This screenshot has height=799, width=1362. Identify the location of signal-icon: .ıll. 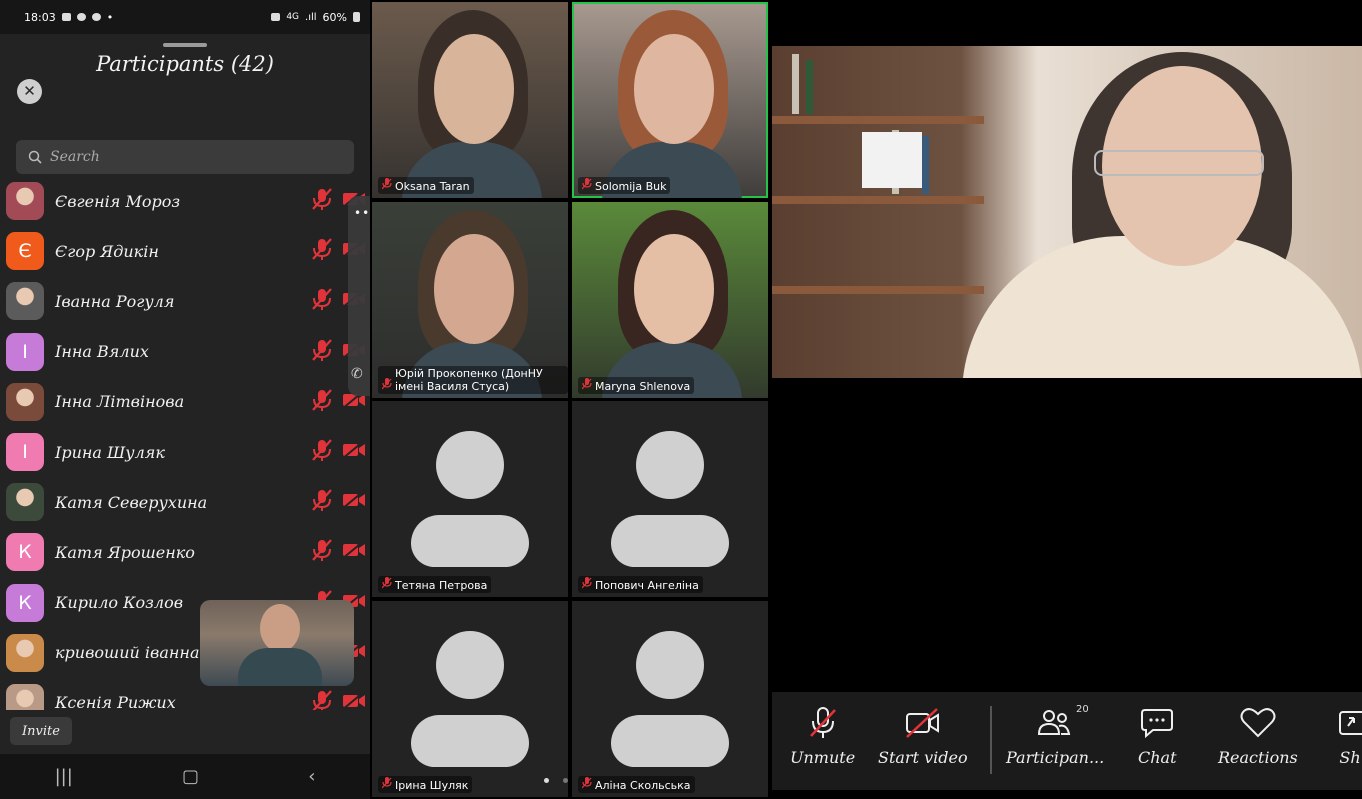
(311, 17).